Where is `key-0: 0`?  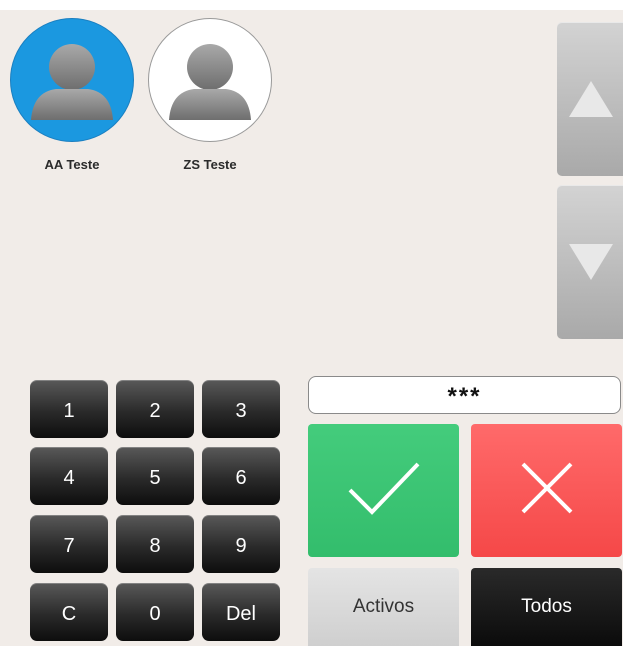 key-0: 0 is located at coordinates (155, 612).